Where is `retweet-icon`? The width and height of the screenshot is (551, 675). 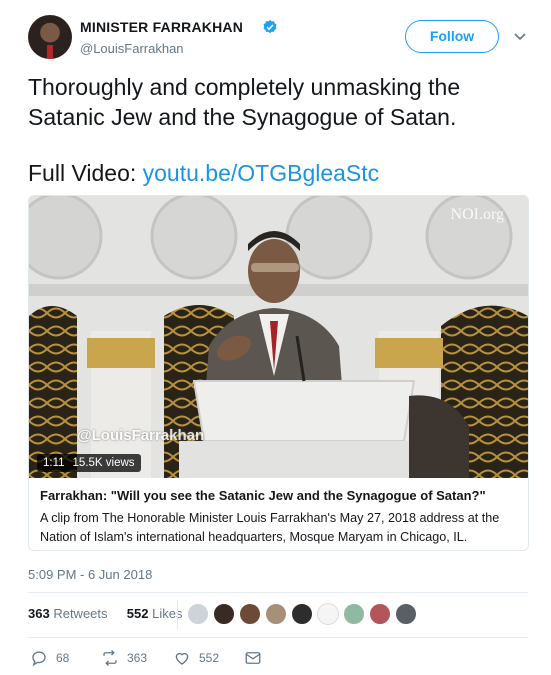 retweet-icon is located at coordinates (110, 658).